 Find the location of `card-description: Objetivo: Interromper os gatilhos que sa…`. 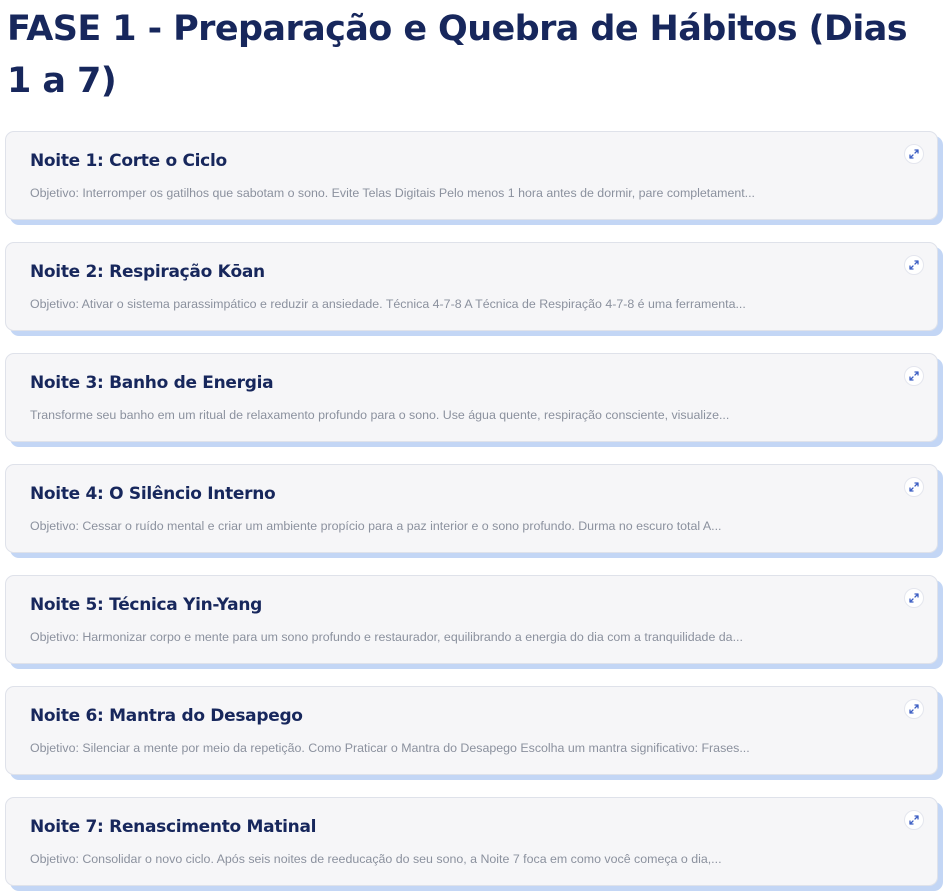

card-description: Objetivo: Interromper os gatilhos que sa… is located at coordinates (393, 193).